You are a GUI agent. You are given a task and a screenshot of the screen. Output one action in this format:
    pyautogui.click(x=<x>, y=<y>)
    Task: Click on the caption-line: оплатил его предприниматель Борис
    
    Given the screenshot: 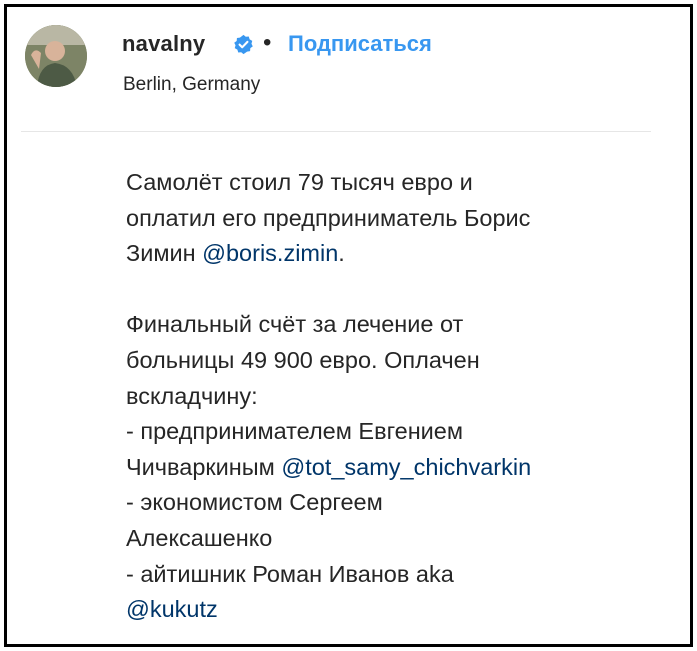 What is the action you would take?
    pyautogui.click(x=328, y=217)
    